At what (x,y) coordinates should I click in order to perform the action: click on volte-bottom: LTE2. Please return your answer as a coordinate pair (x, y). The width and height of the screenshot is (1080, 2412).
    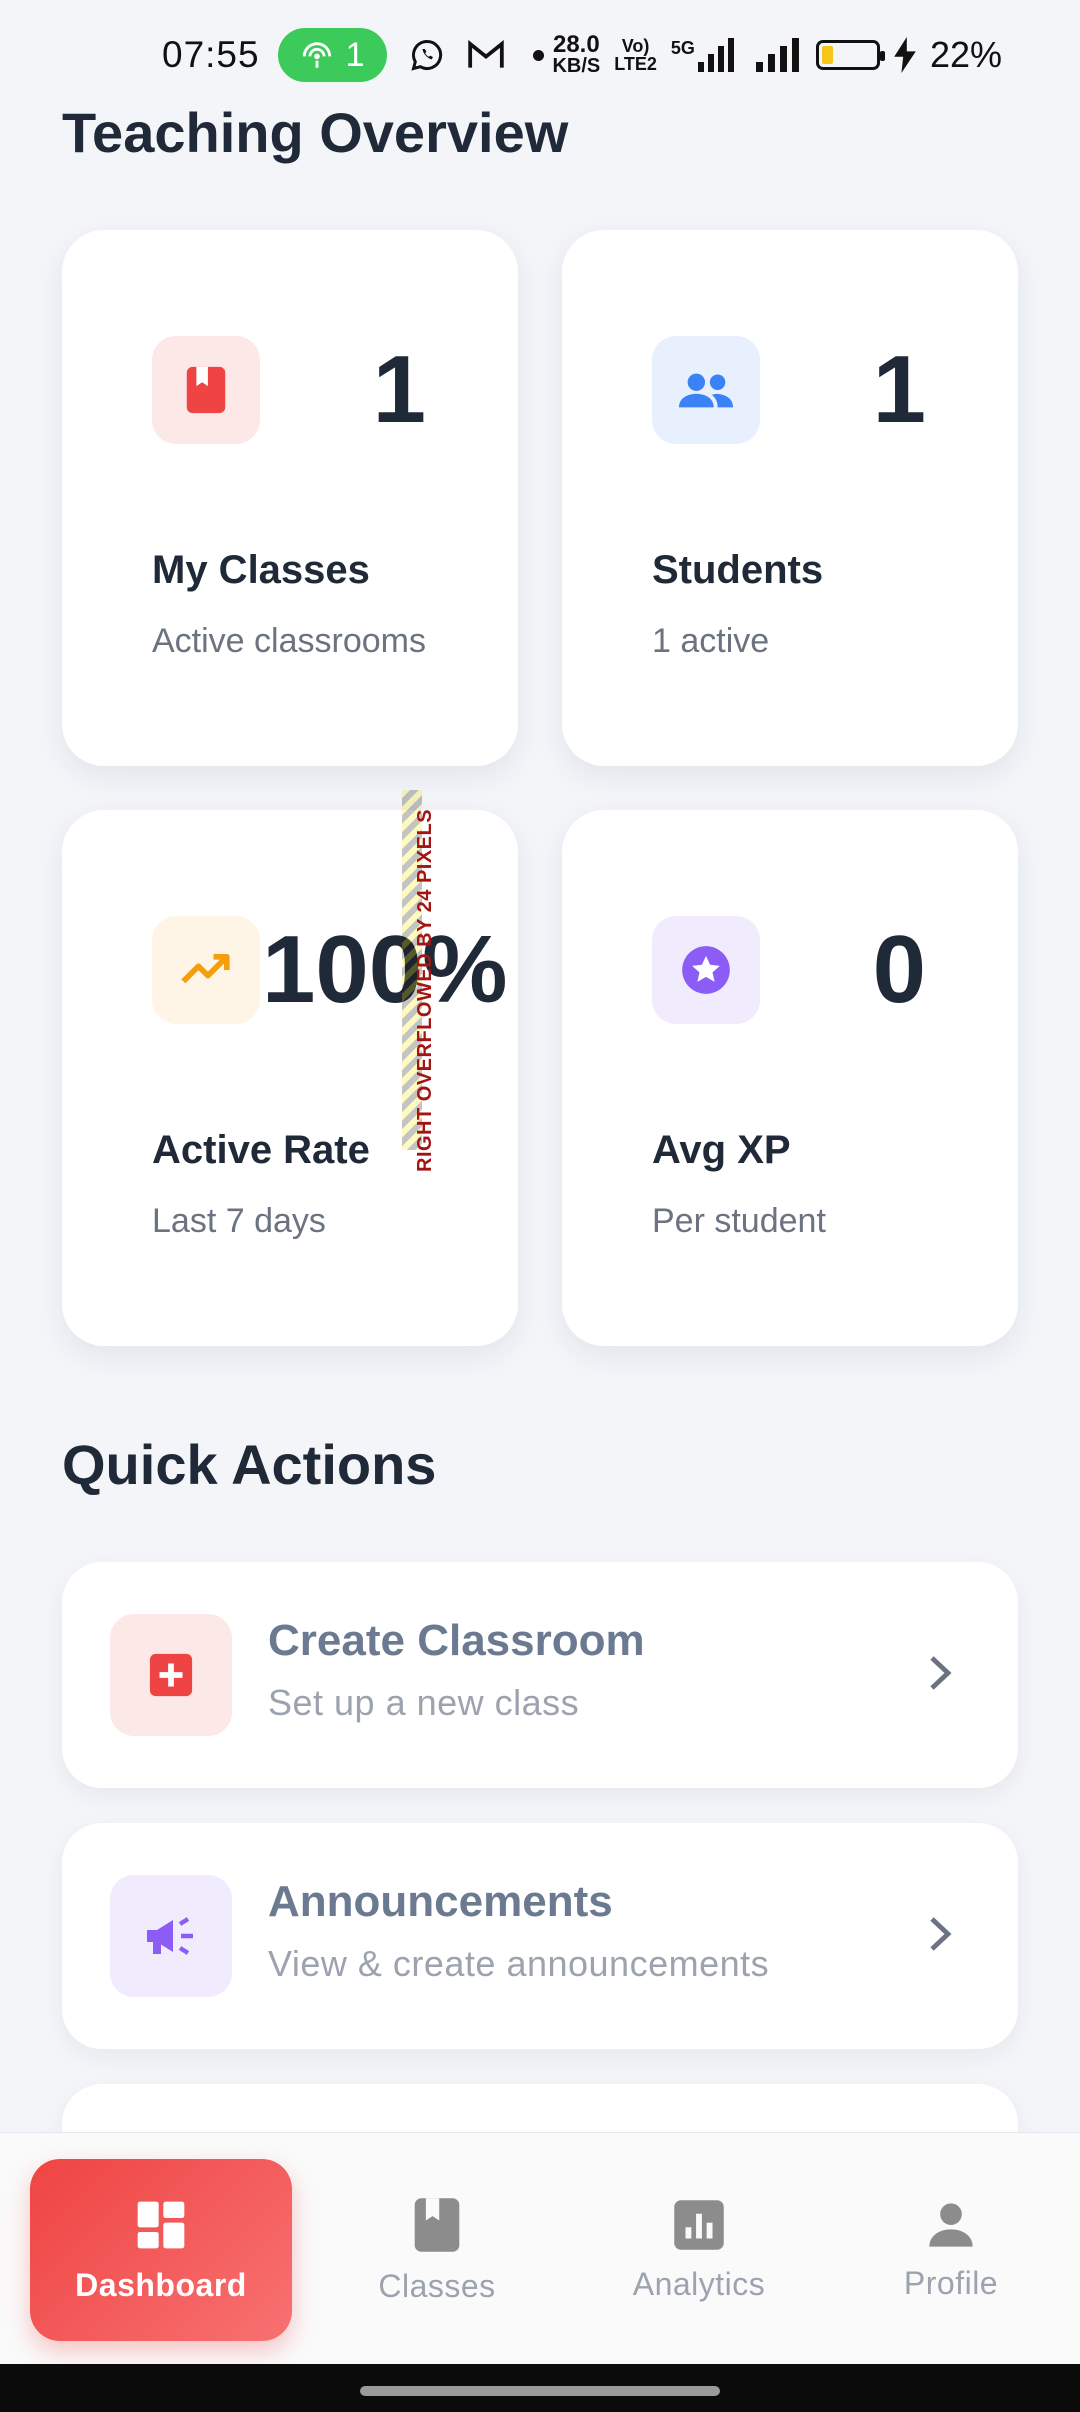
    Looking at the image, I should click on (635, 64).